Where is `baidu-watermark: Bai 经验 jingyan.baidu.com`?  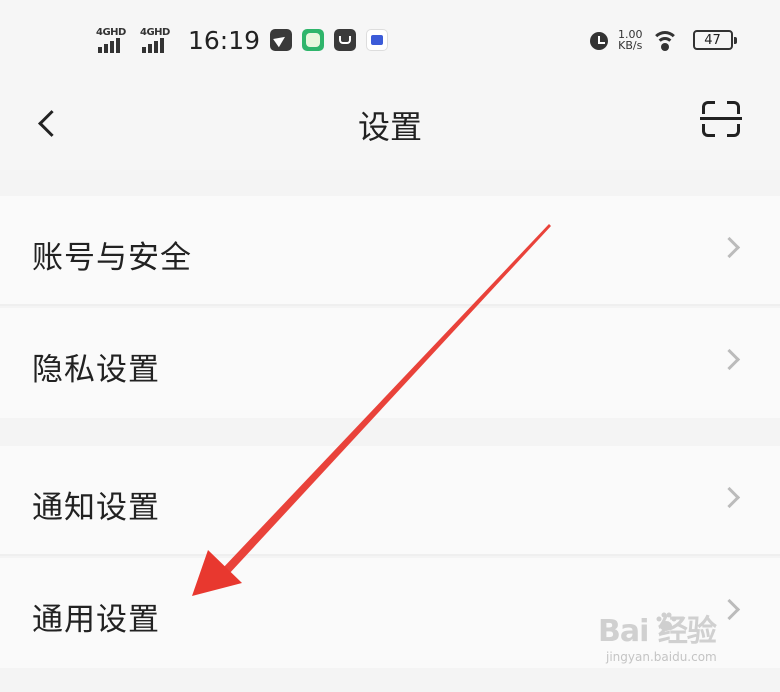 baidu-watermark: Bai 经验 jingyan.baidu.com is located at coordinates (673, 646).